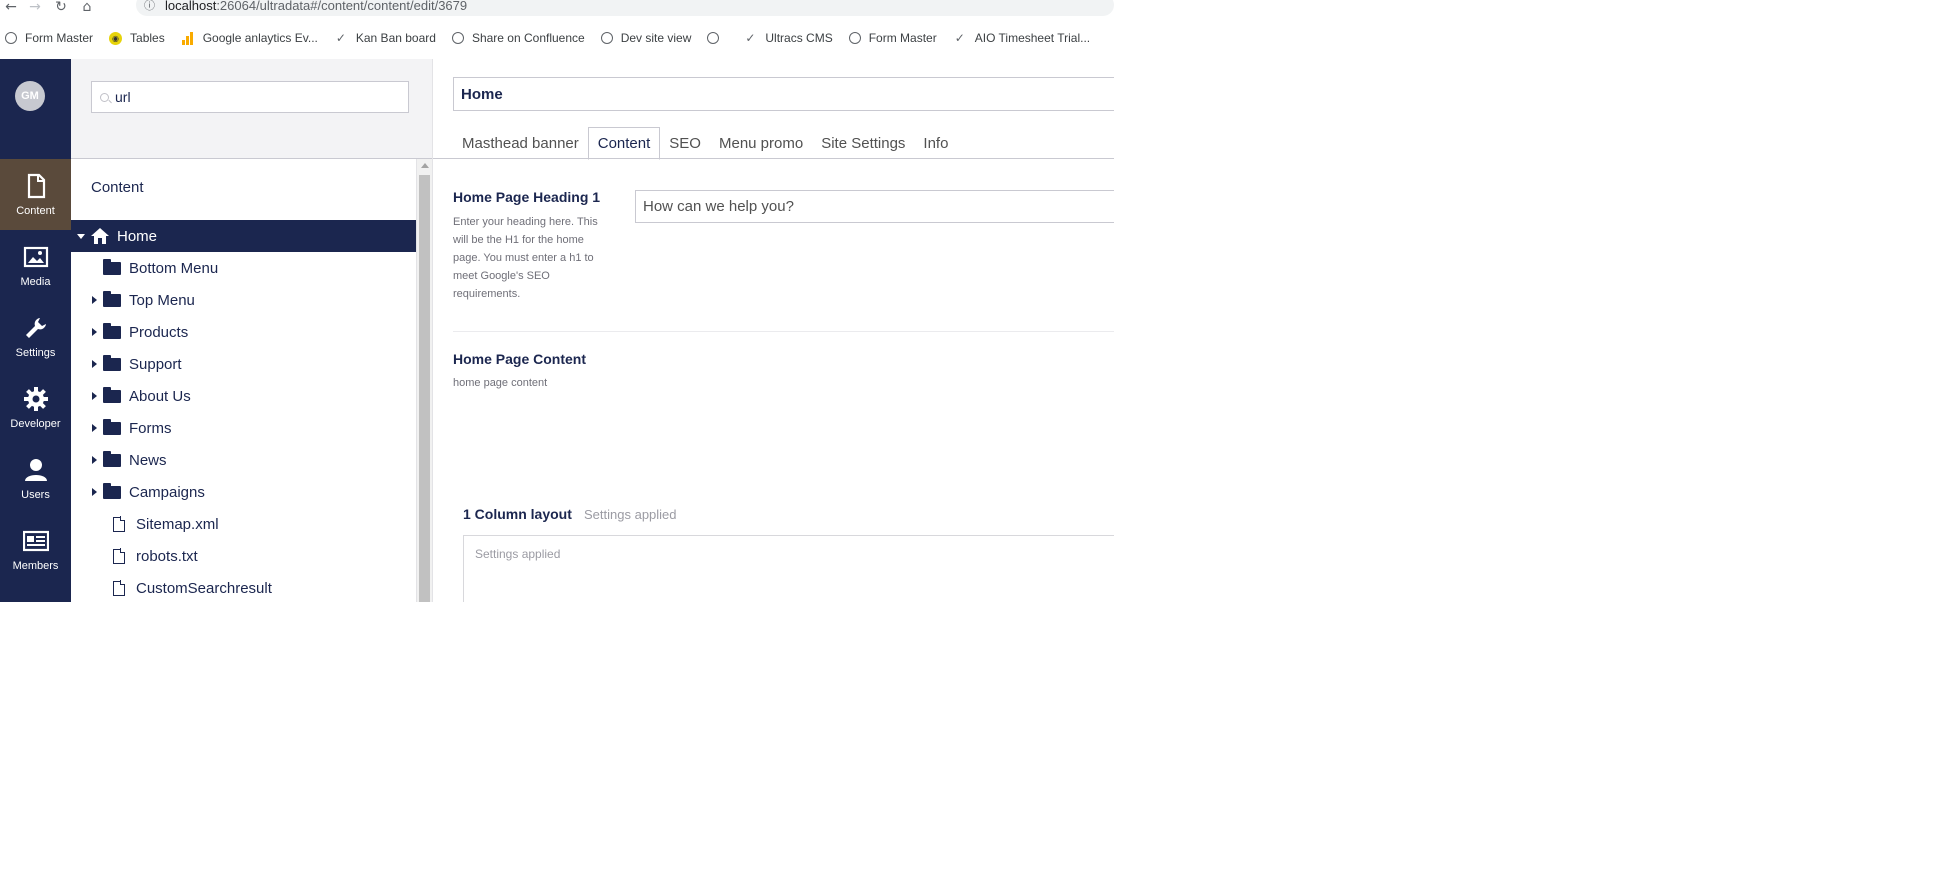 This screenshot has height=882, width=1940. Describe the element at coordinates (243, 492) in the screenshot. I see `tree-item-campaigns: Campaigns` at that location.